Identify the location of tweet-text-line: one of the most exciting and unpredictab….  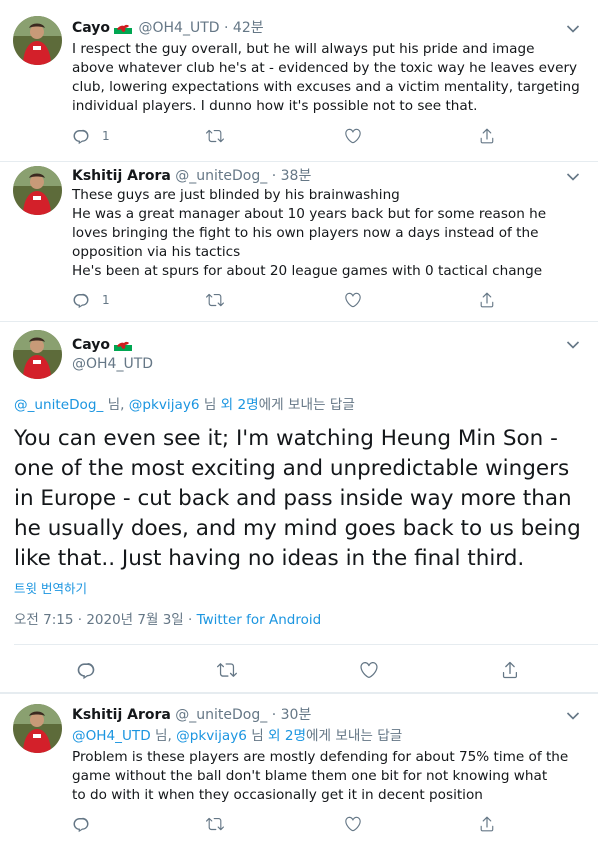
(292, 468).